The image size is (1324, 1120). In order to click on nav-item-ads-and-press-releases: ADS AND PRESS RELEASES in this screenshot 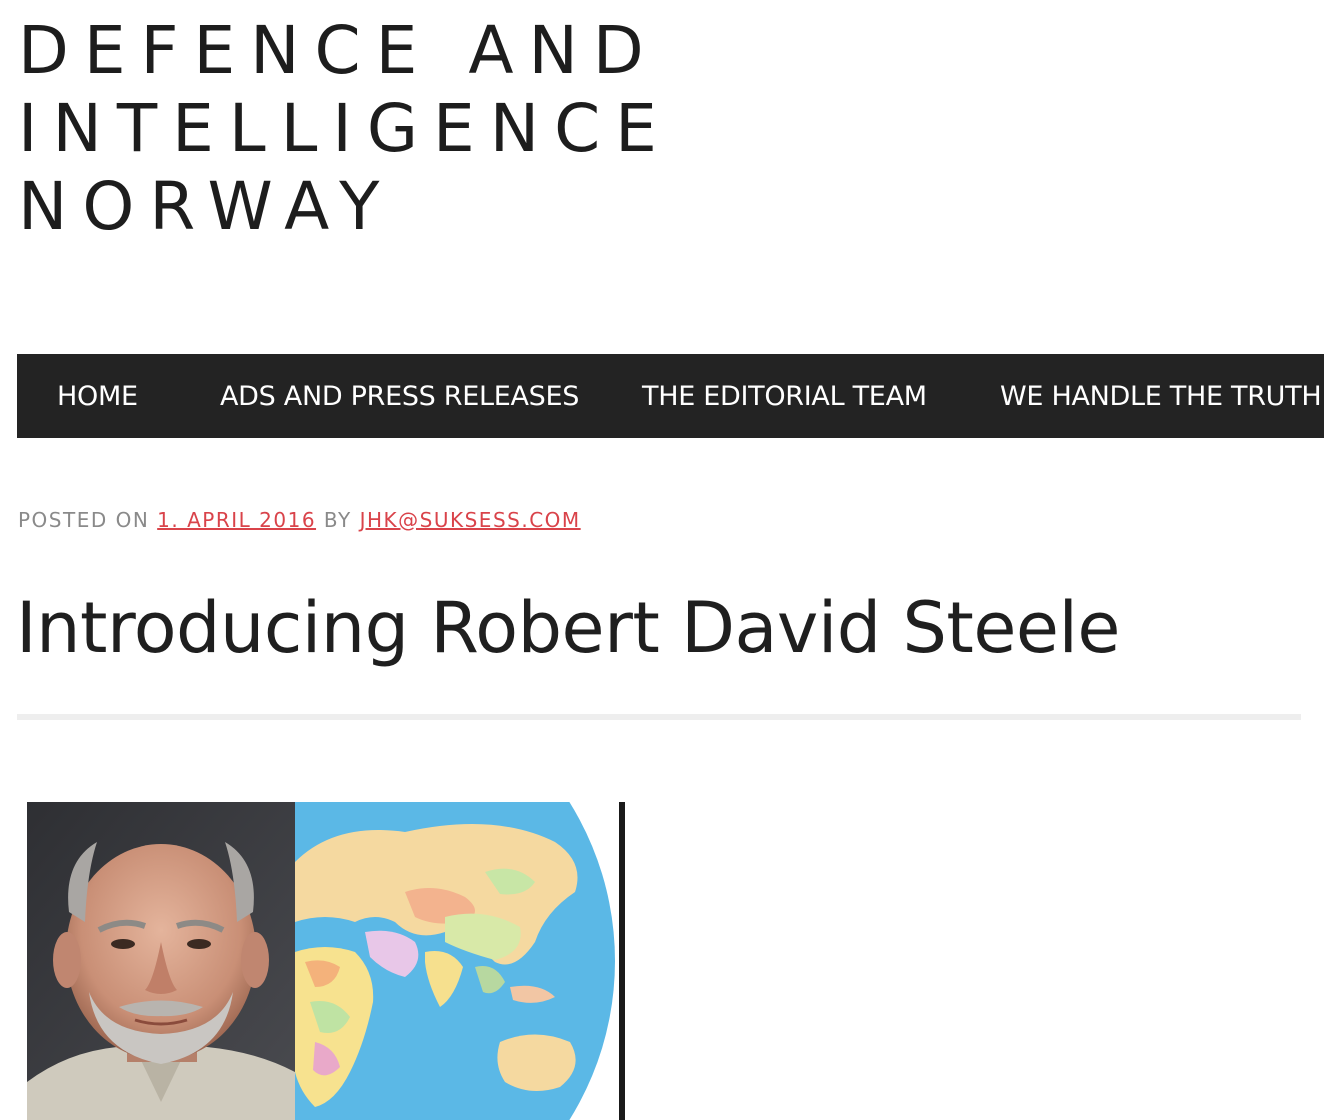, I will do `click(431, 396)`.